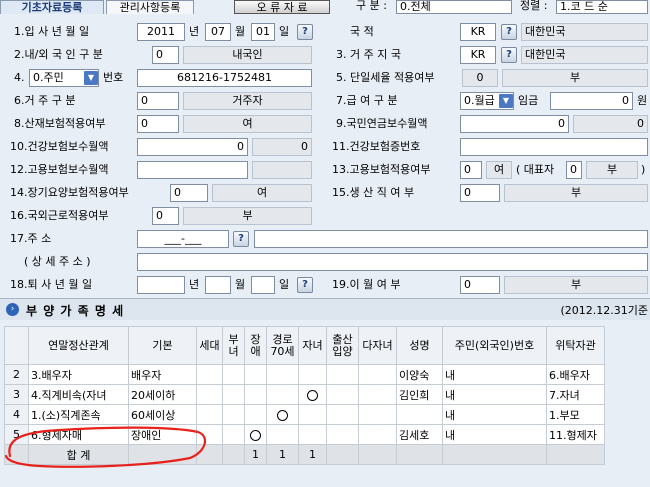  Describe the element at coordinates (52, 7) in the screenshot. I see `tab-basic-data: 기초자료등록` at that location.